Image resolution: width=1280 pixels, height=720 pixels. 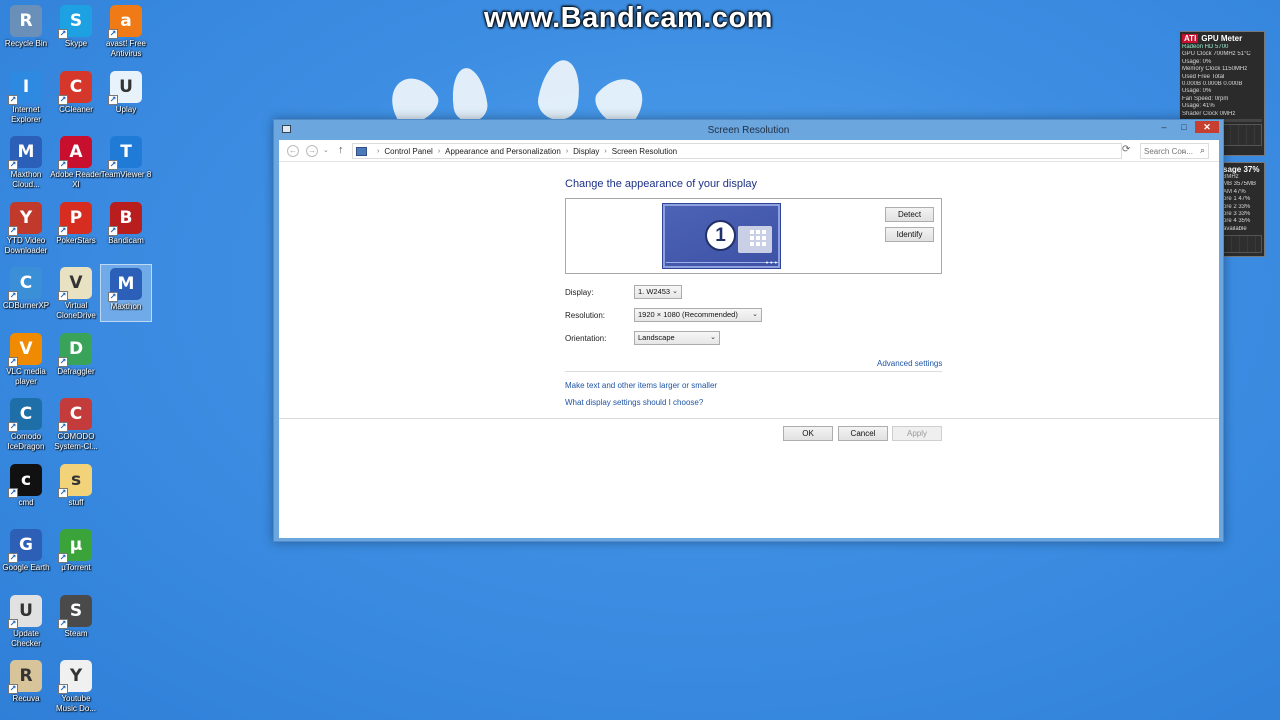 What do you see at coordinates (1205, 98) in the screenshot?
I see `gpu-meter-row: Fan Speed: 0rpm` at bounding box center [1205, 98].